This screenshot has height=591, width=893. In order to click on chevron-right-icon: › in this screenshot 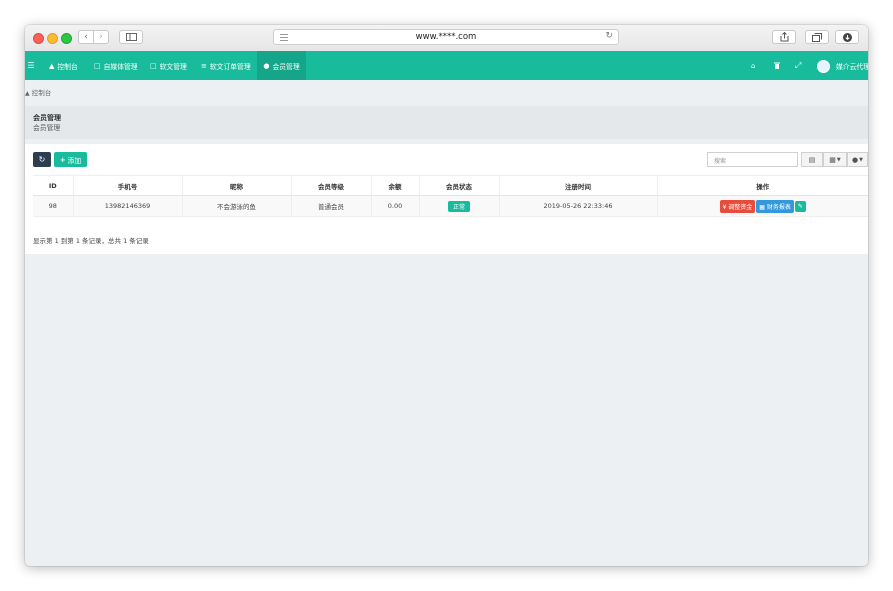, I will do `click(101, 37)`.